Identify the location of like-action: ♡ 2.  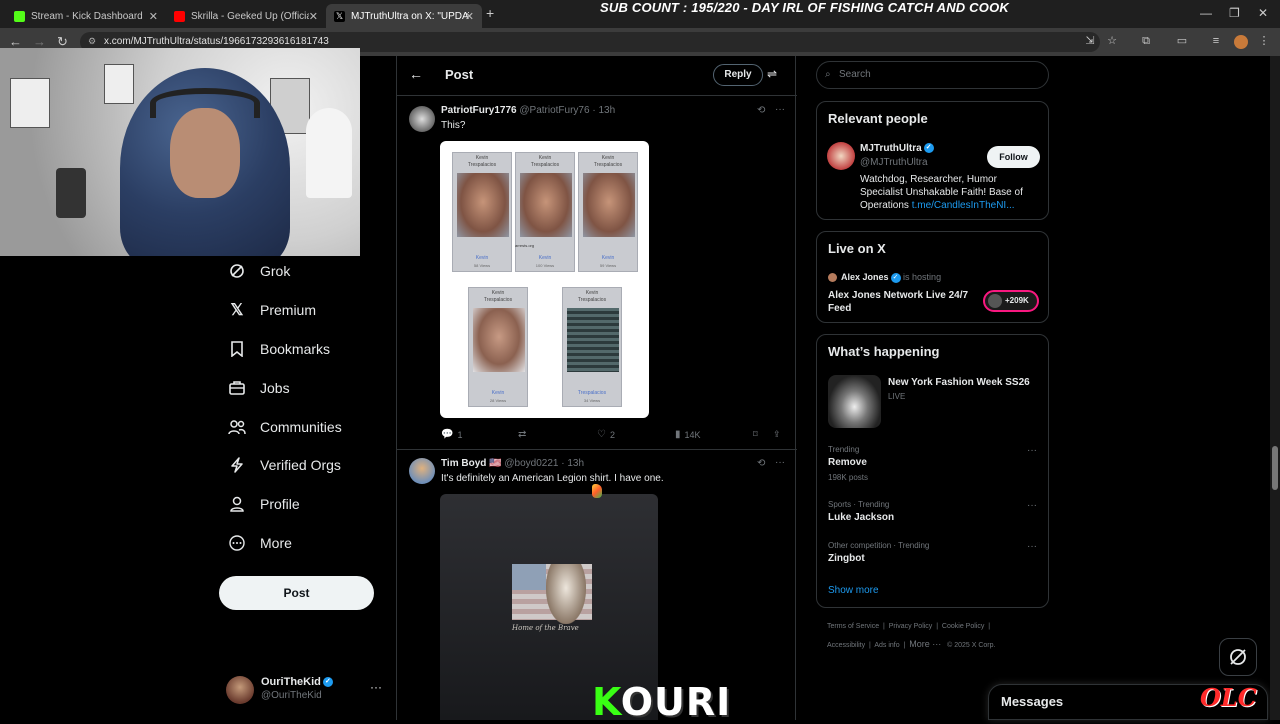
(606, 434).